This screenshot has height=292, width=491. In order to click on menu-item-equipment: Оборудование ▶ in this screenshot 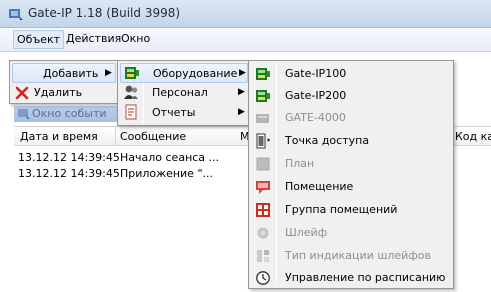, I will do `click(184, 73)`.